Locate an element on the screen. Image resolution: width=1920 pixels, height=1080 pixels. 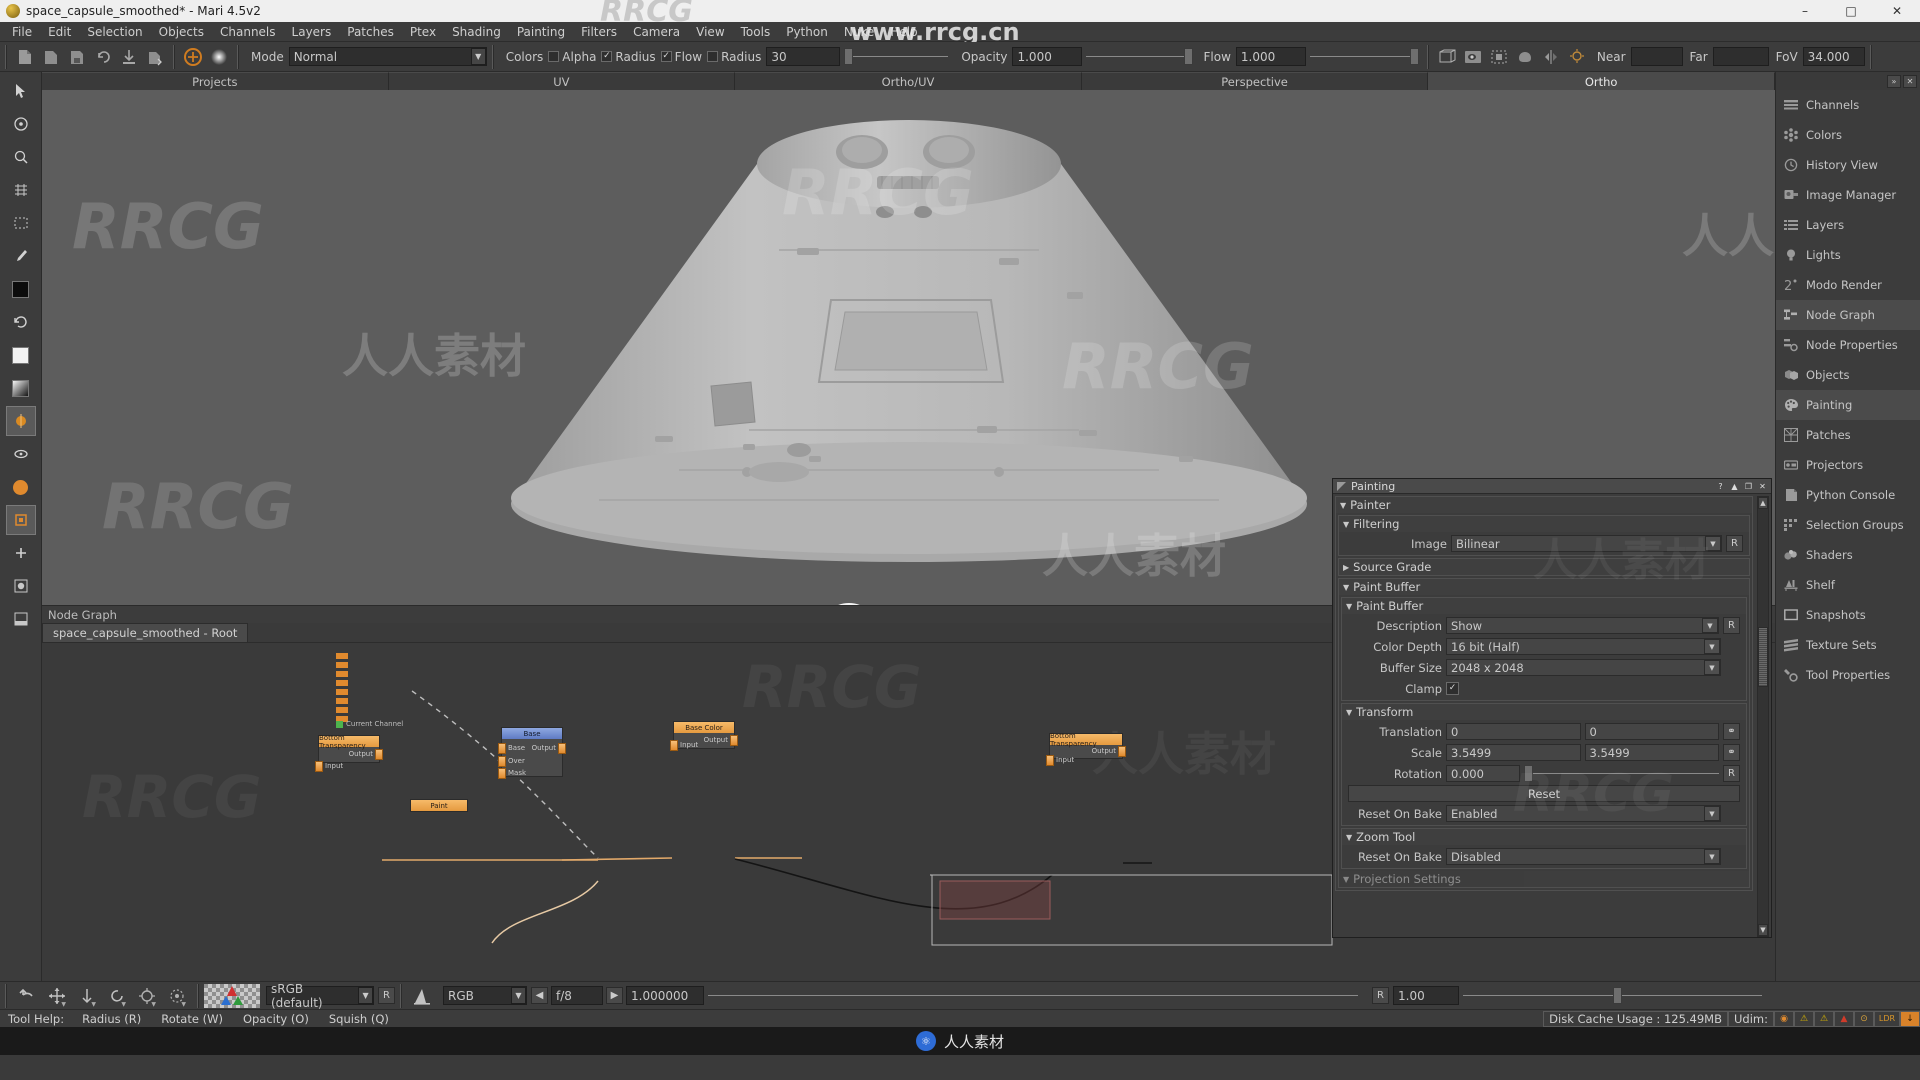
group-paint-buffer-sub-header: ▼ Paint Buffer is located at coordinates (1544, 606).